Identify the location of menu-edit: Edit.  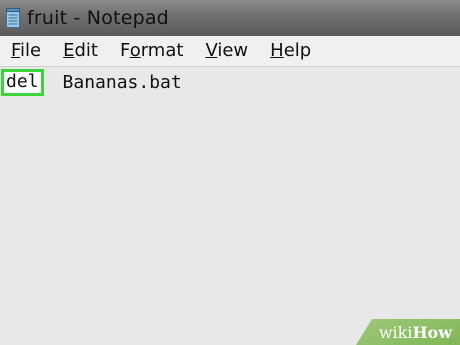
(79, 51).